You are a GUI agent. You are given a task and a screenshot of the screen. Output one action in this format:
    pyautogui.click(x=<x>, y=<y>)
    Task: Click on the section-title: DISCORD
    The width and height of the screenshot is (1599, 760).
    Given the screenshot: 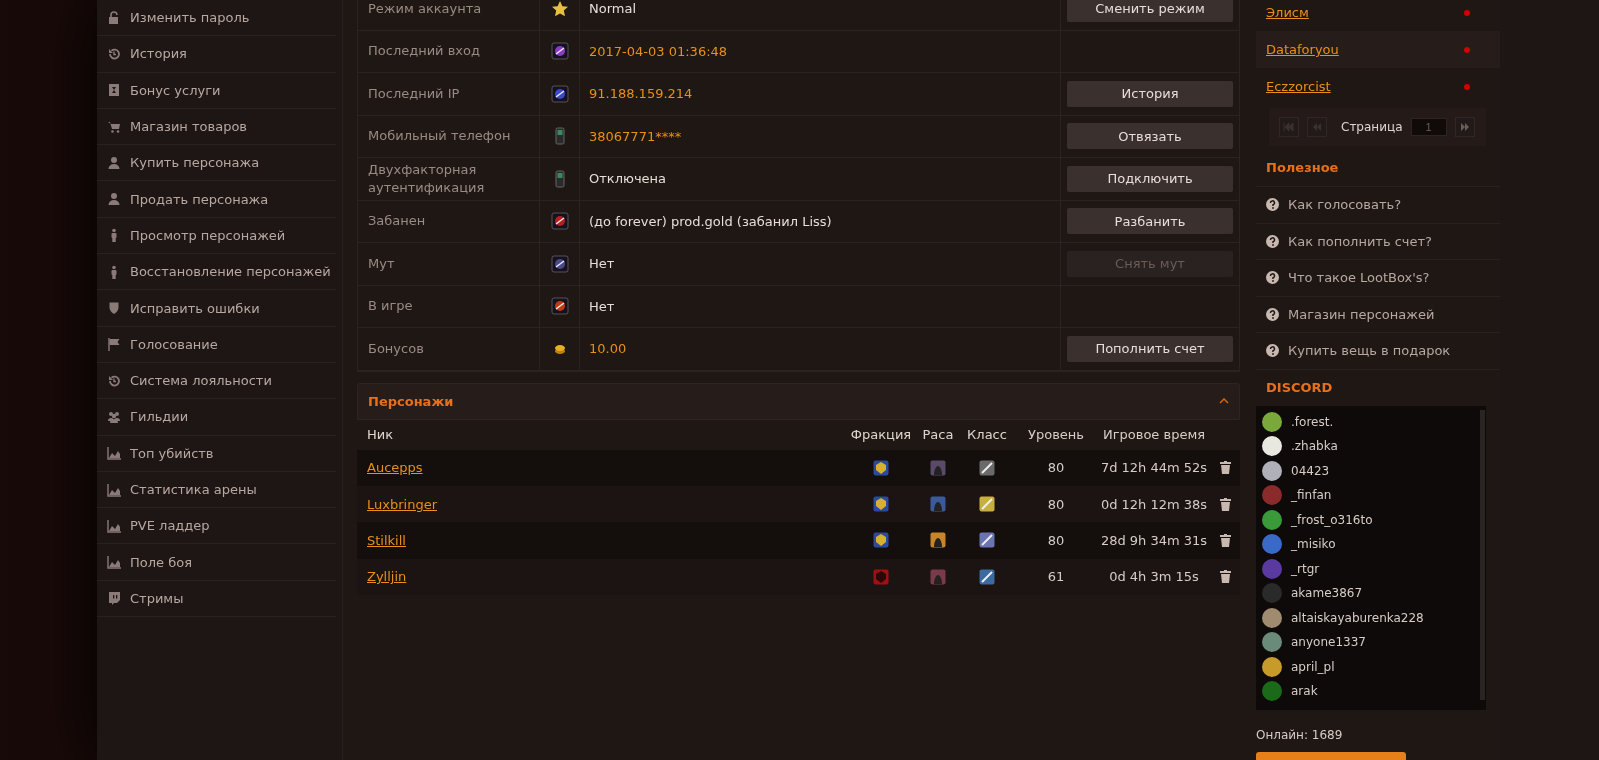 What is the action you would take?
    pyautogui.click(x=1299, y=388)
    